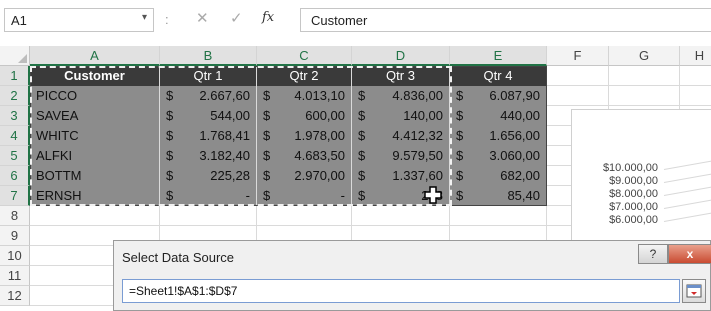  I want to click on column-header-f: F, so click(578, 56).